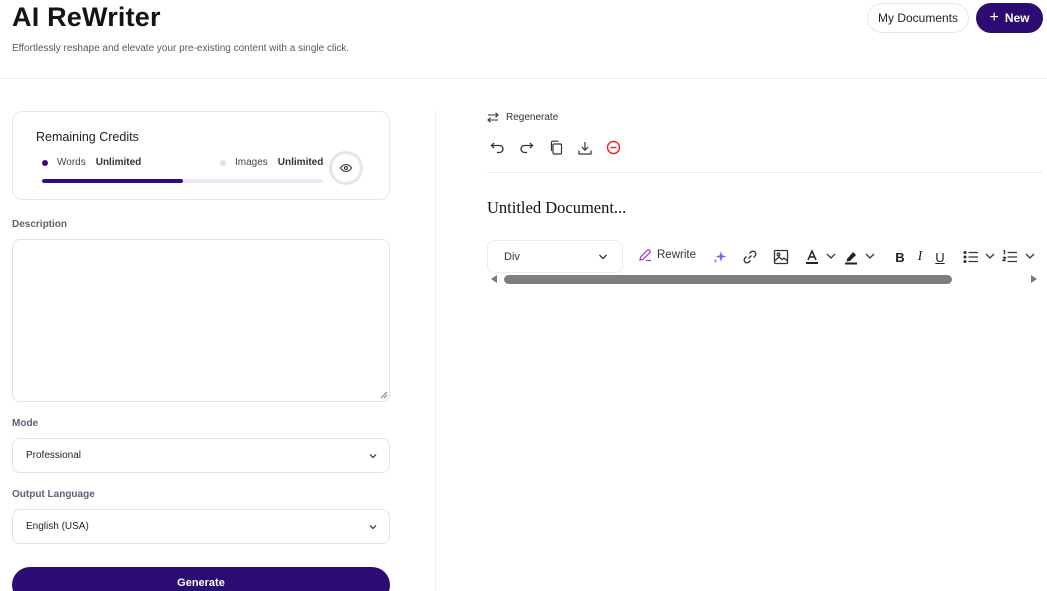 The height and width of the screenshot is (591, 1047). What do you see at coordinates (494, 279) in the screenshot?
I see `scroll-left-icon` at bounding box center [494, 279].